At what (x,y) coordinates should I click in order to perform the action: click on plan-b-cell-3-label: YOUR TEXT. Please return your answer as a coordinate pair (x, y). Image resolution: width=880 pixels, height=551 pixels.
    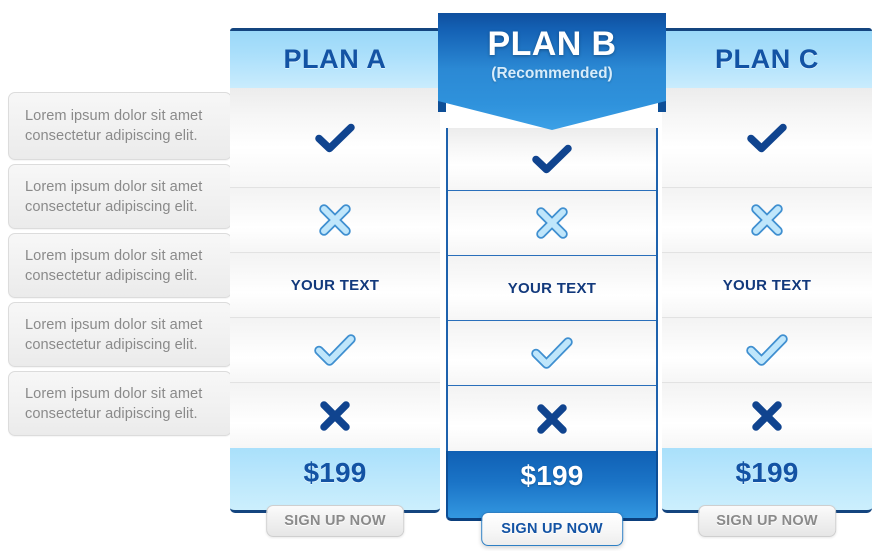
    Looking at the image, I should click on (552, 288).